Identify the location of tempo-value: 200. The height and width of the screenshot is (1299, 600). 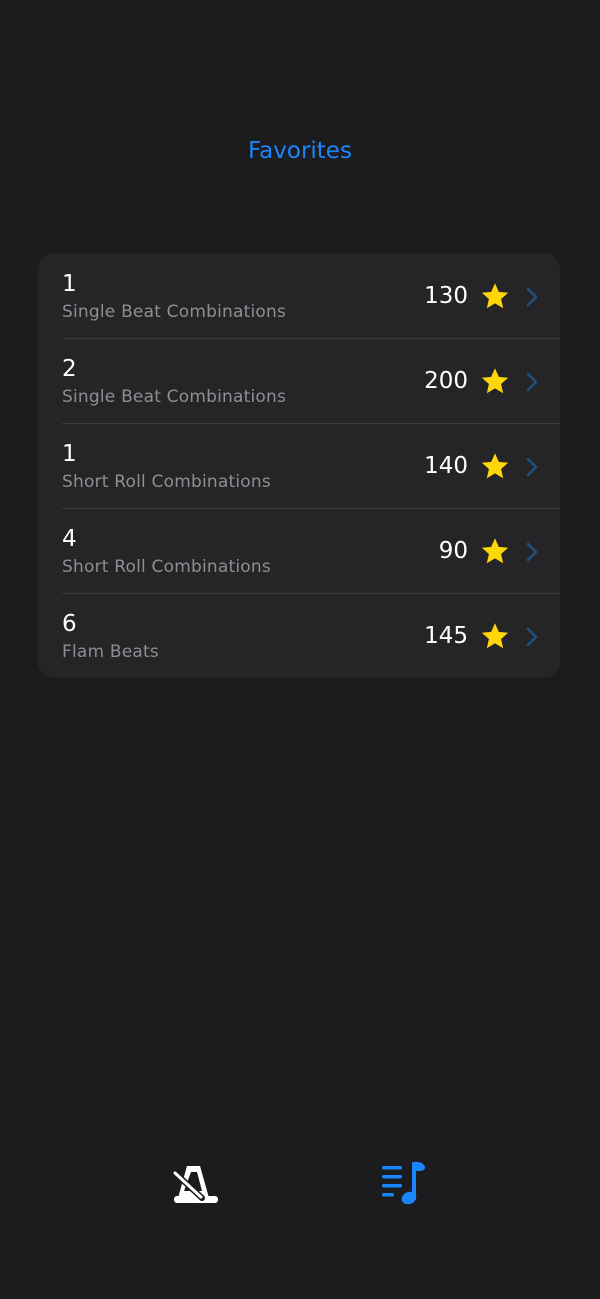
(446, 381).